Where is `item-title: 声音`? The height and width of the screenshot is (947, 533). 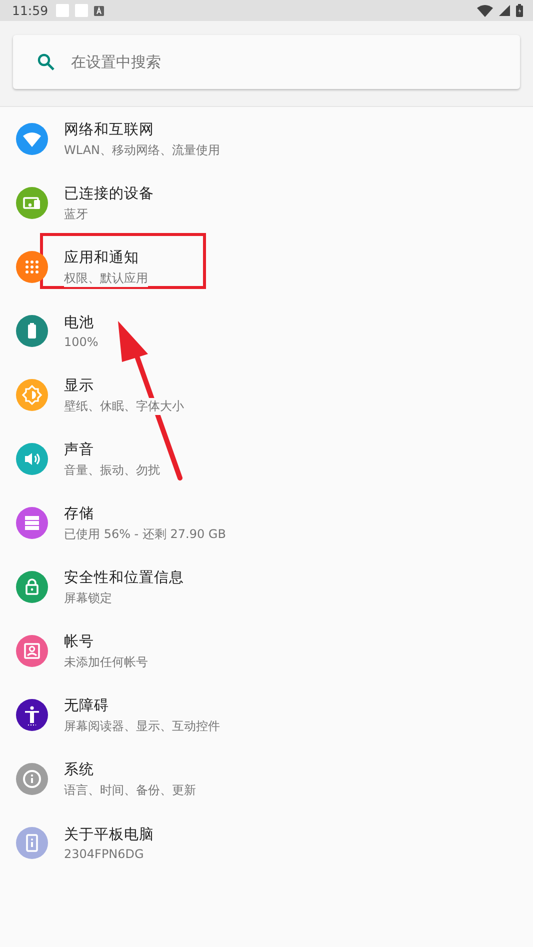
item-title: 声音 is located at coordinates (79, 449).